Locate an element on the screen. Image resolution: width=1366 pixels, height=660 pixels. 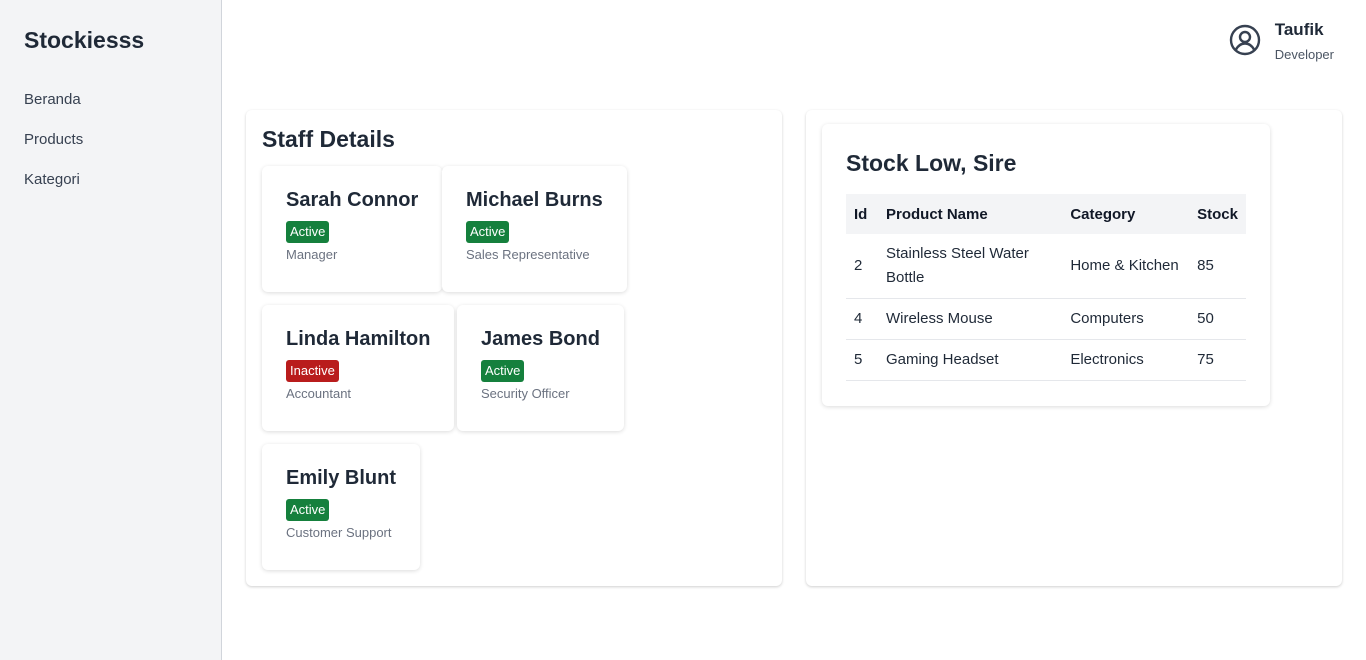
staff-card: Sarah Connor Active Manager is located at coordinates (352, 229).